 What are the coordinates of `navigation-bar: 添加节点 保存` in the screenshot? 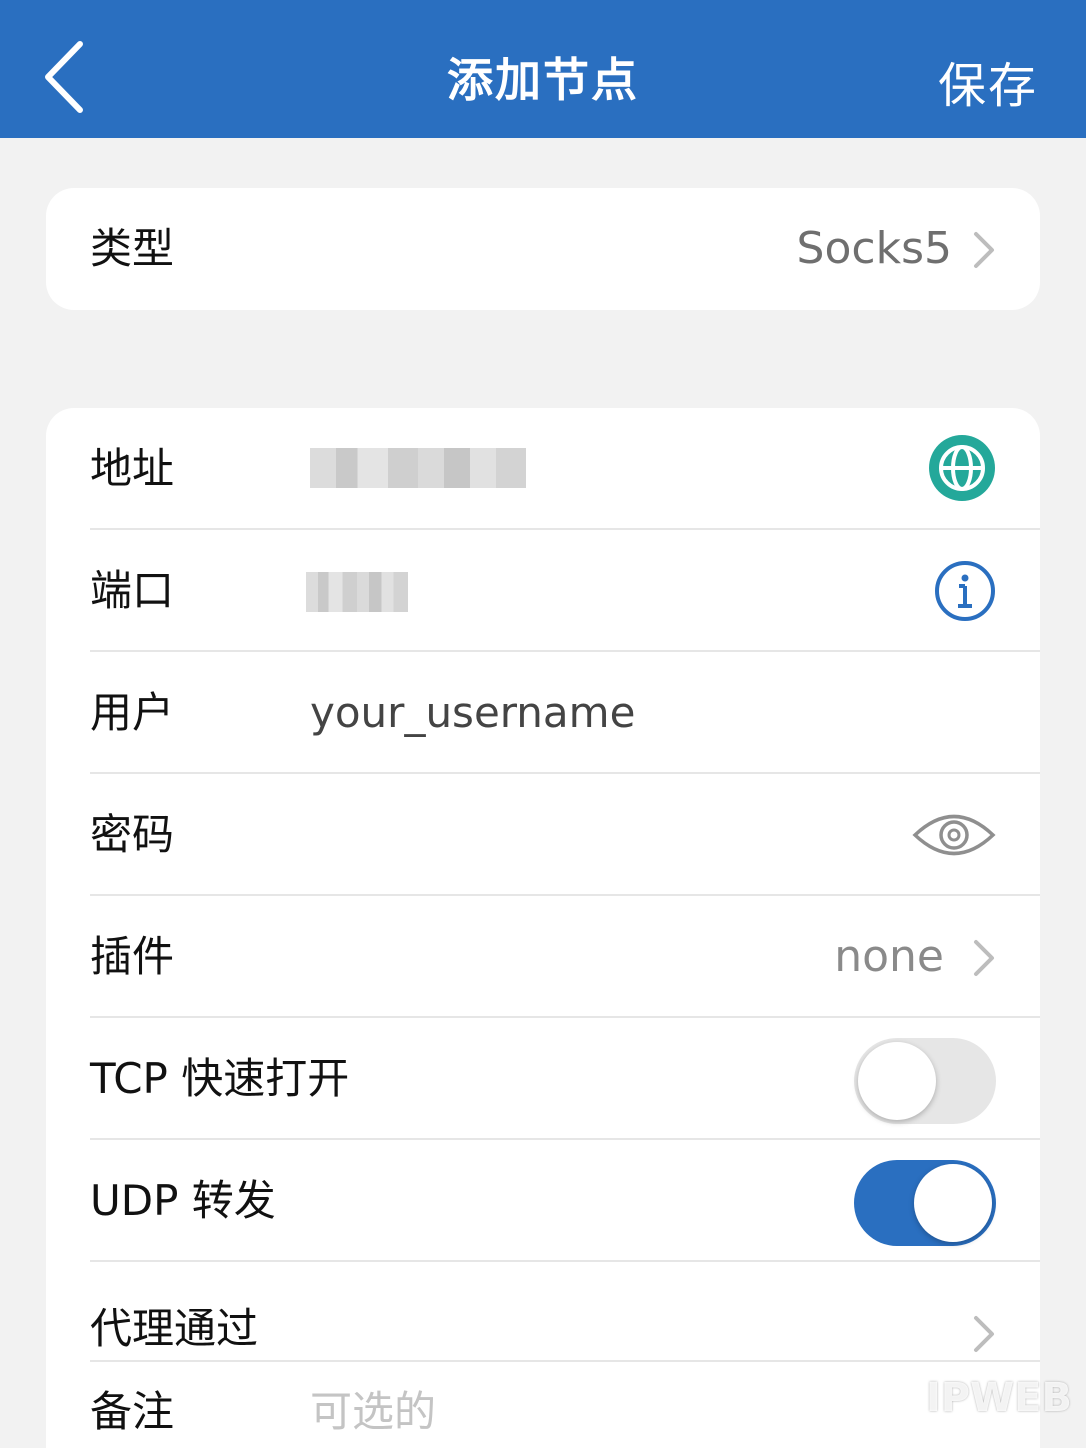 It's located at (543, 69).